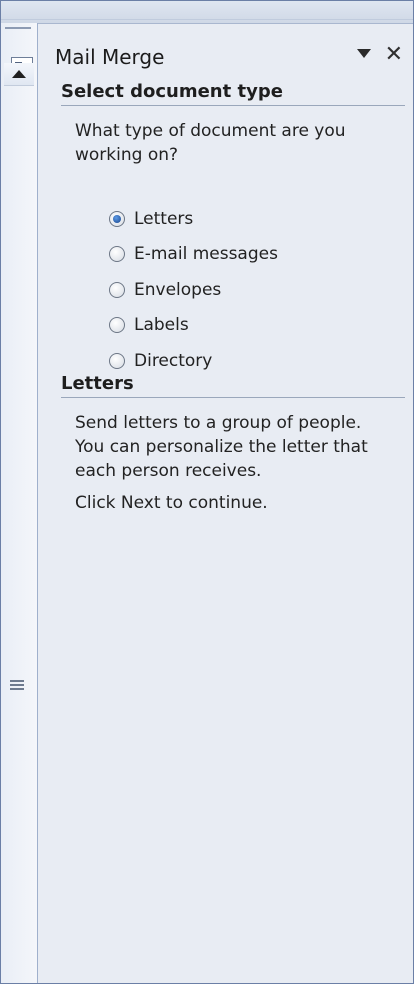 This screenshot has height=984, width=414. What do you see at coordinates (193, 219) in the screenshot?
I see `radio-option-letters: Letters` at bounding box center [193, 219].